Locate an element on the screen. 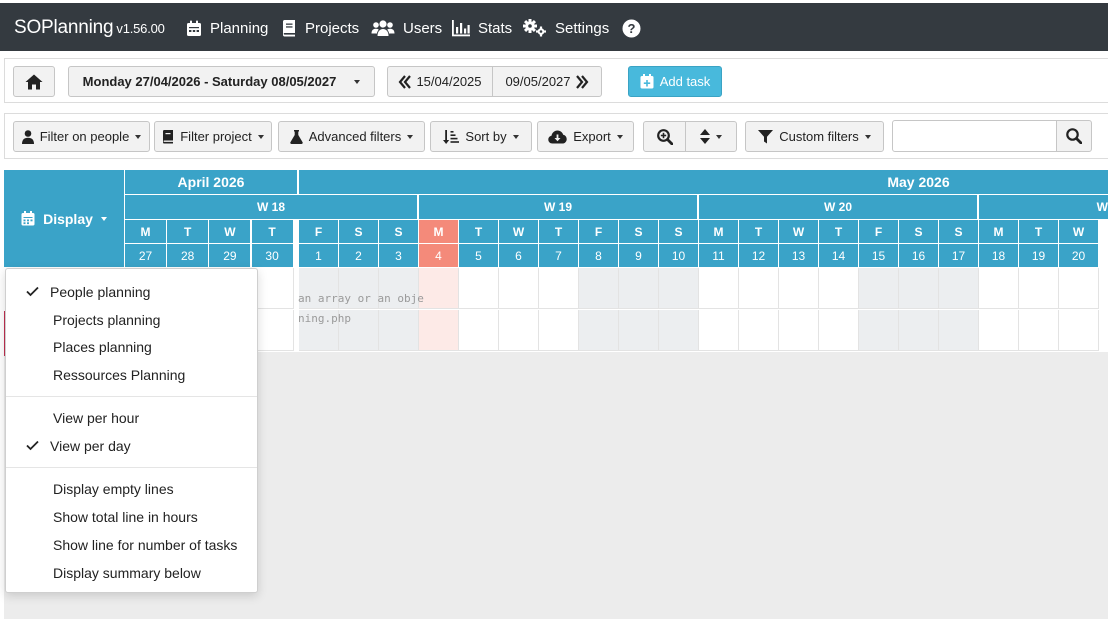 Image resolution: width=1108 pixels, height=619 pixels. nav-projects: Projects is located at coordinates (320, 28).